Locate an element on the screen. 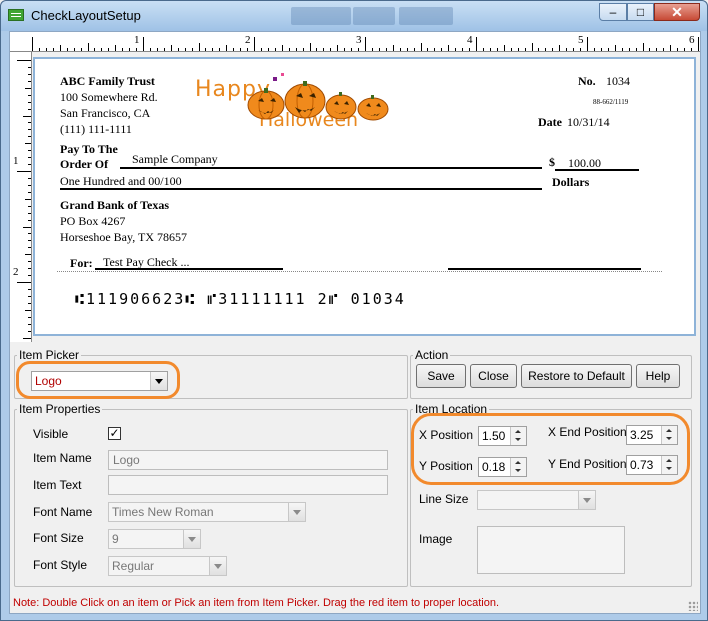 This screenshot has height=621, width=708. order-of-label: Order Of is located at coordinates (84, 164).